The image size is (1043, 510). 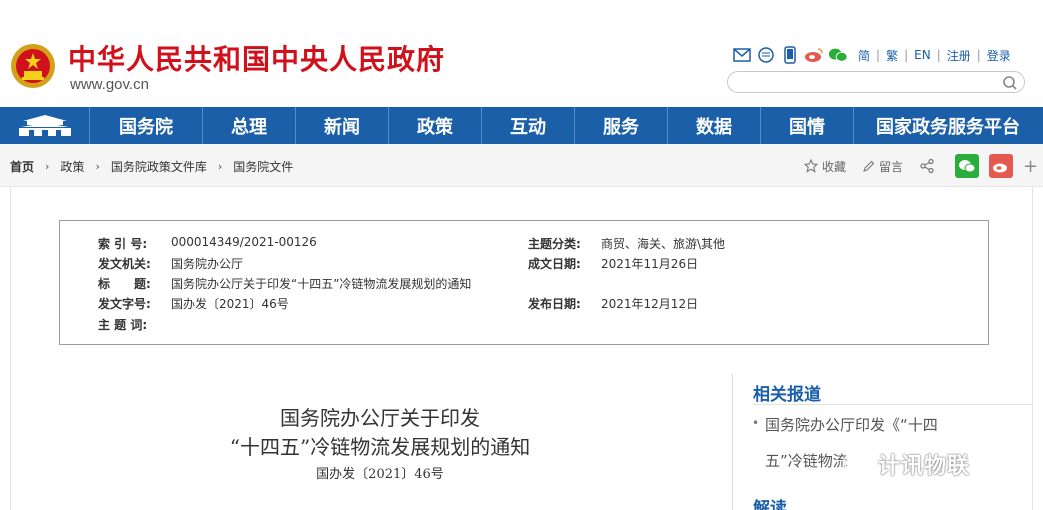 What do you see at coordinates (33, 66) in the screenshot?
I see `national-emblem-icon` at bounding box center [33, 66].